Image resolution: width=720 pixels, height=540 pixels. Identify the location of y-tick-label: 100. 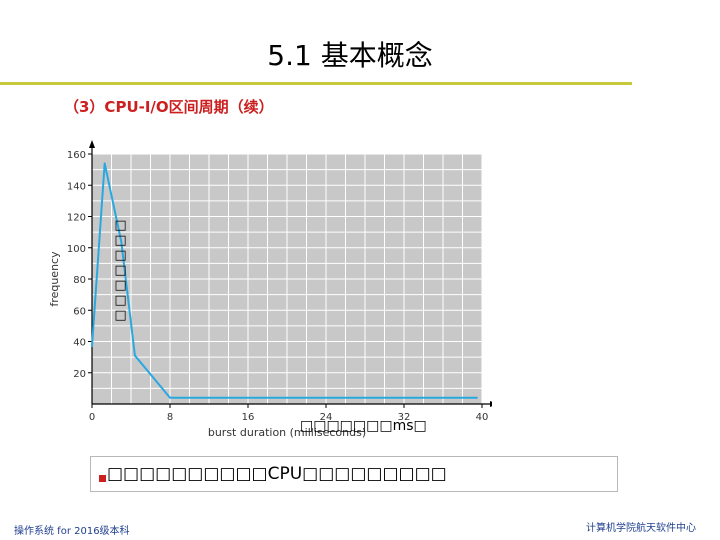
(76, 249).